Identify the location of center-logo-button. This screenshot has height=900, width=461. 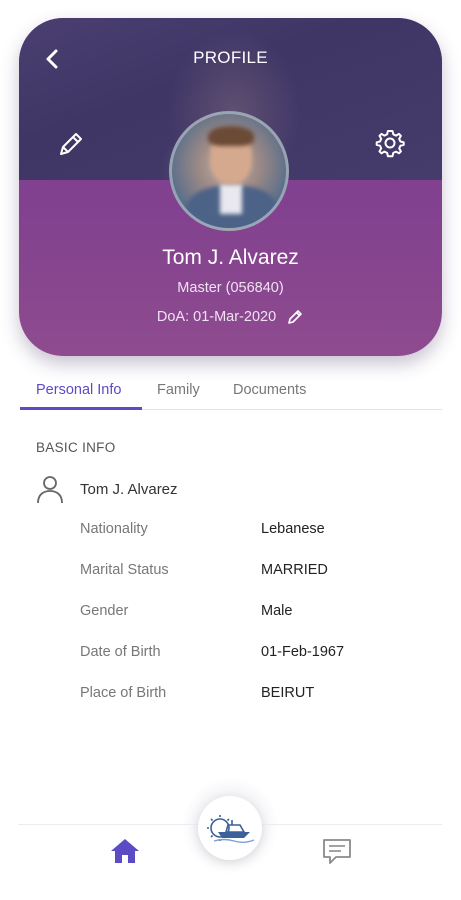
(230, 828).